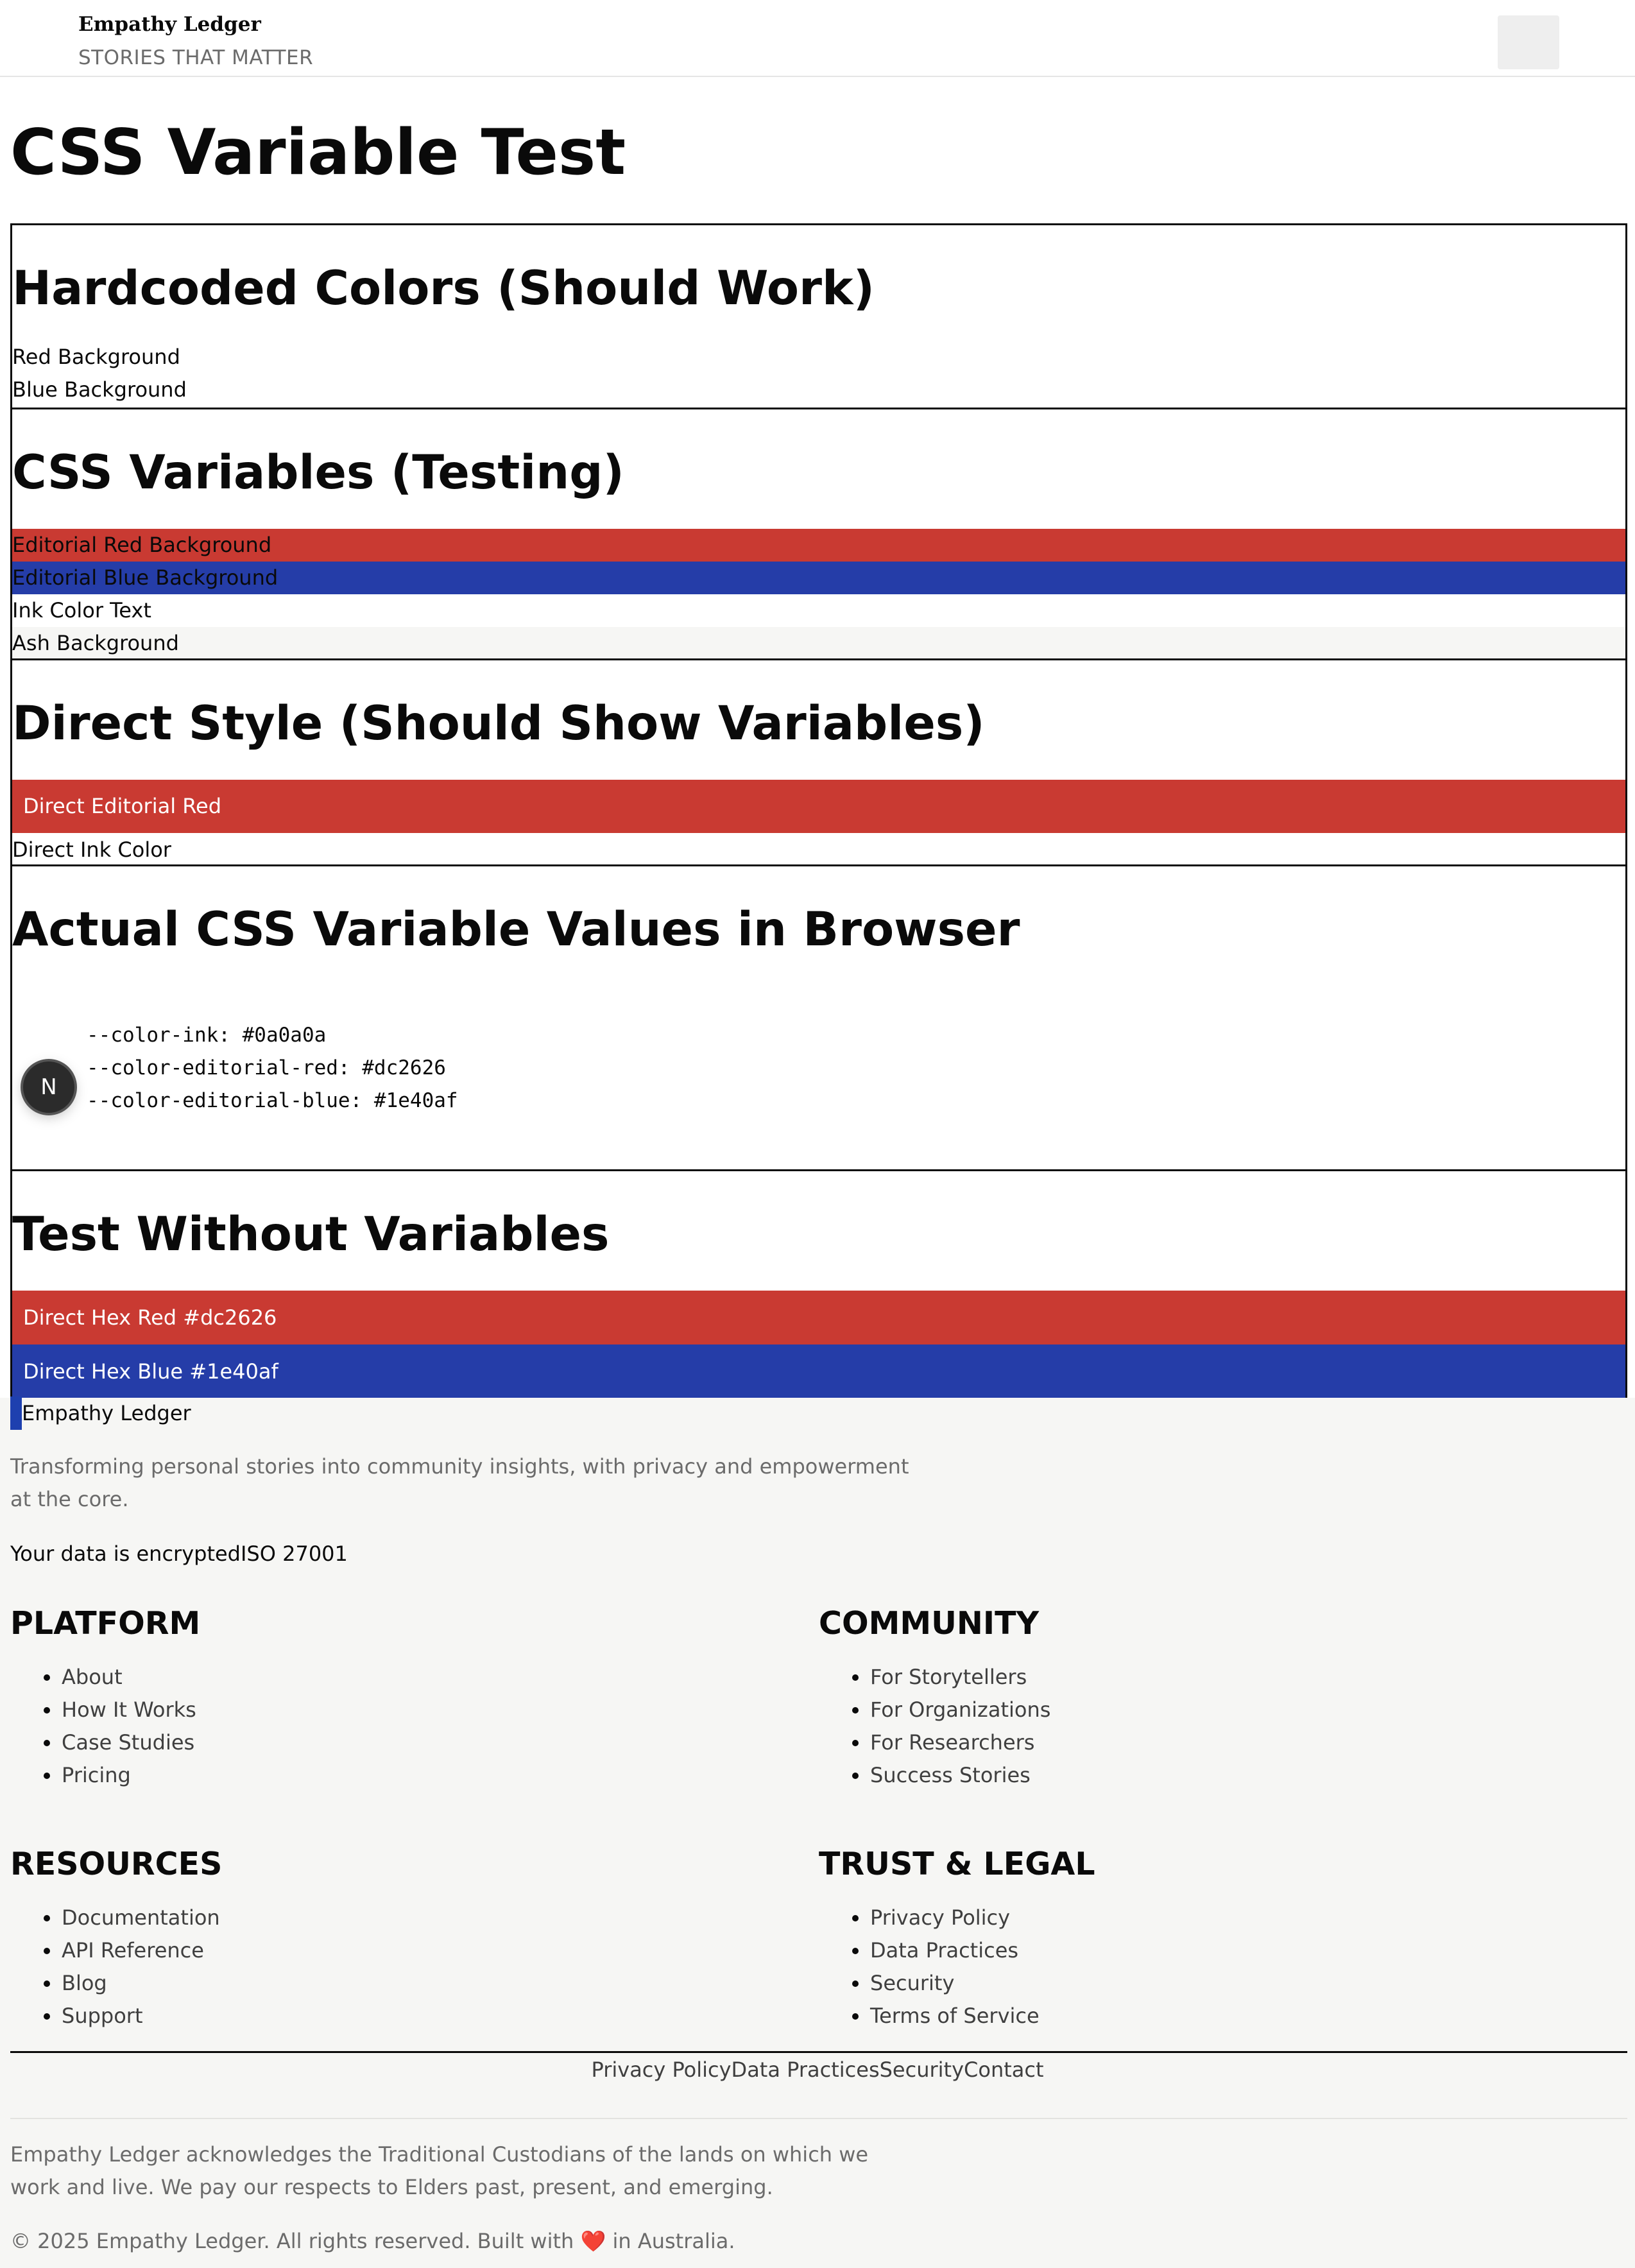  I want to click on footer-brand: EEmpathy Ledger, so click(100, 1413).